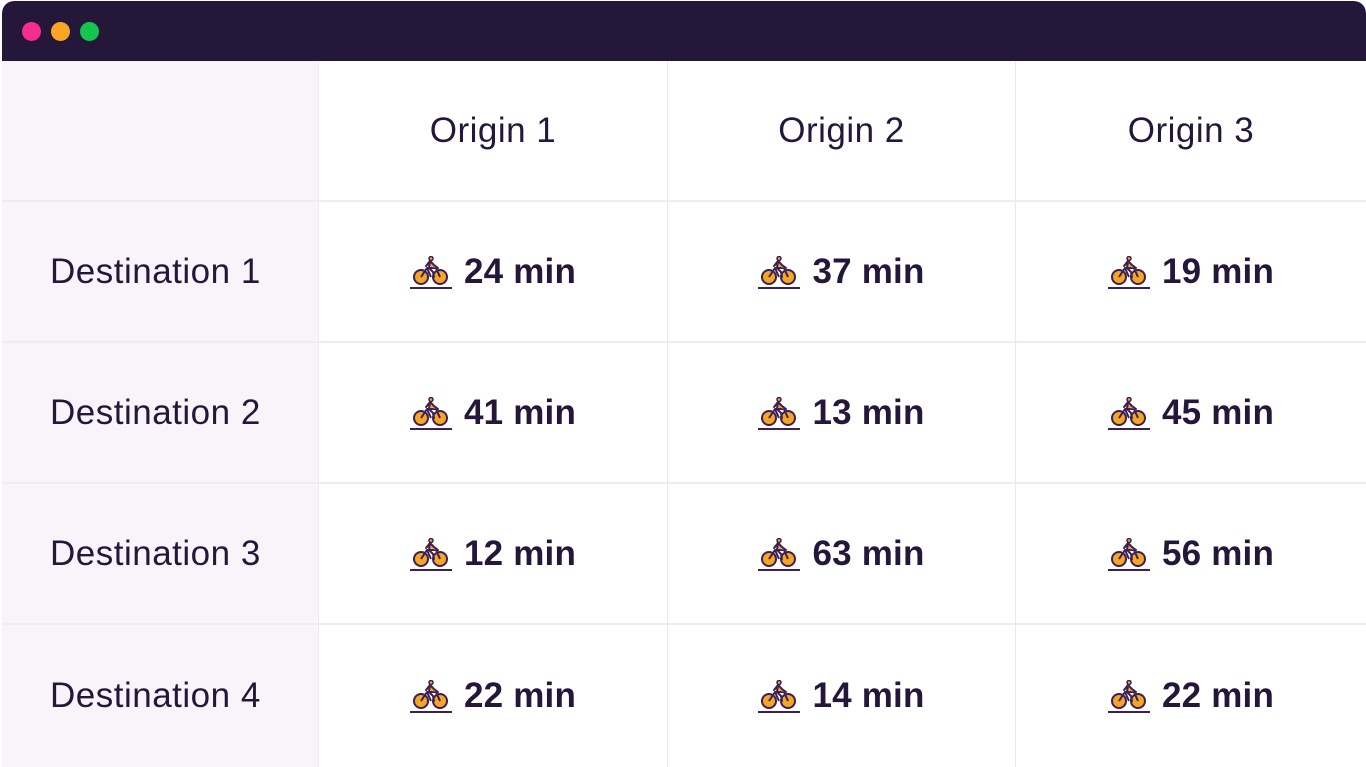 The image size is (1366, 767). I want to click on travel-time: 37 min, so click(868, 271).